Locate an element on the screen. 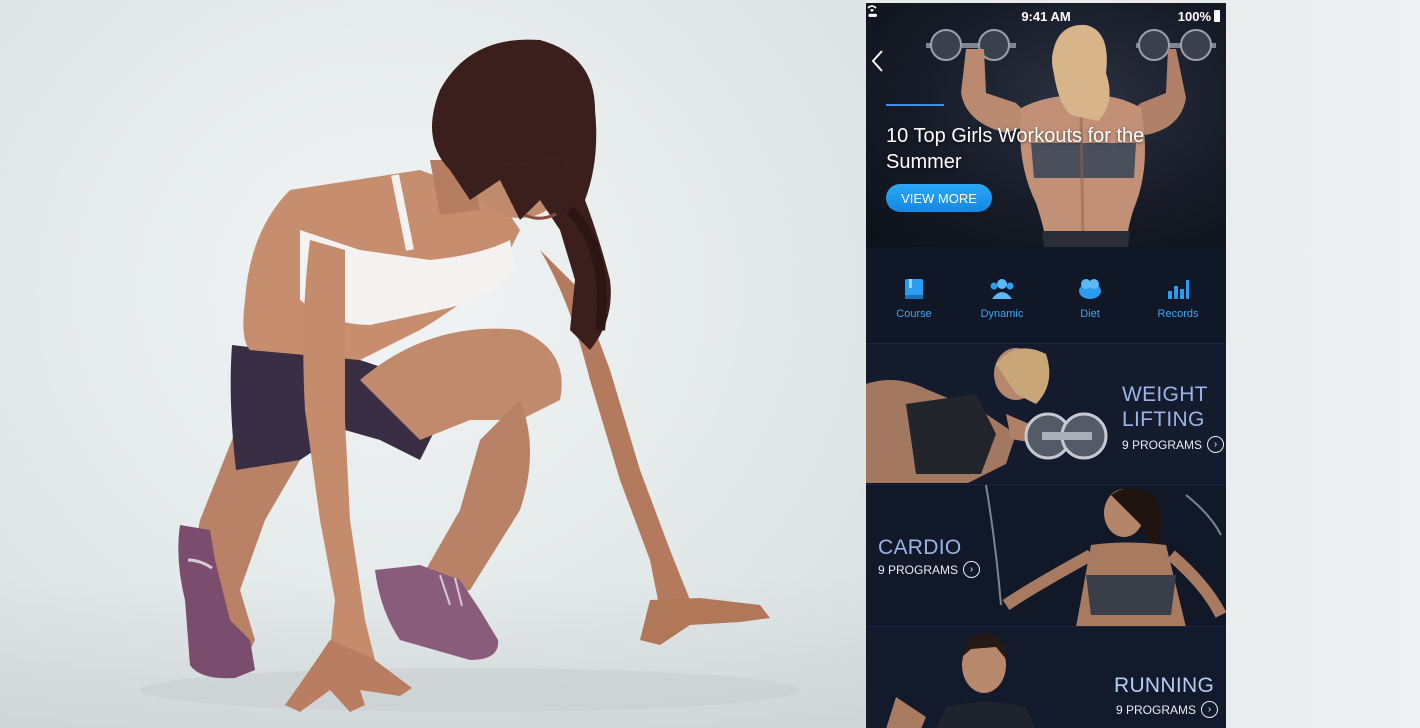  nav-label-diet: Diet is located at coordinates (1090, 313).